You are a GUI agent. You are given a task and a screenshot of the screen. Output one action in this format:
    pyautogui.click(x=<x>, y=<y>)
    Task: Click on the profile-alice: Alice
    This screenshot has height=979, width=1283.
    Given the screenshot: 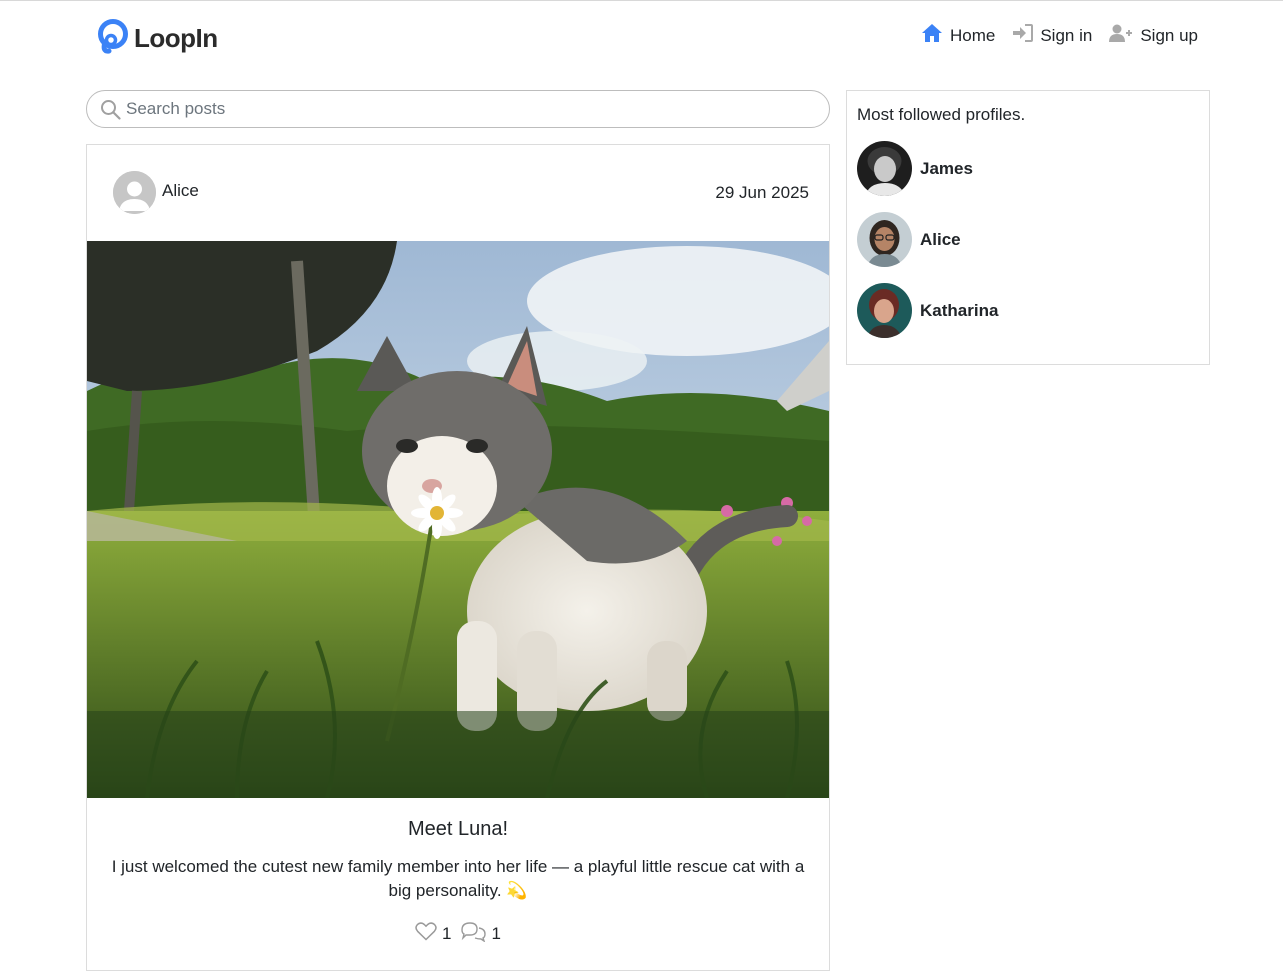 What is the action you would take?
    pyautogui.click(x=909, y=239)
    